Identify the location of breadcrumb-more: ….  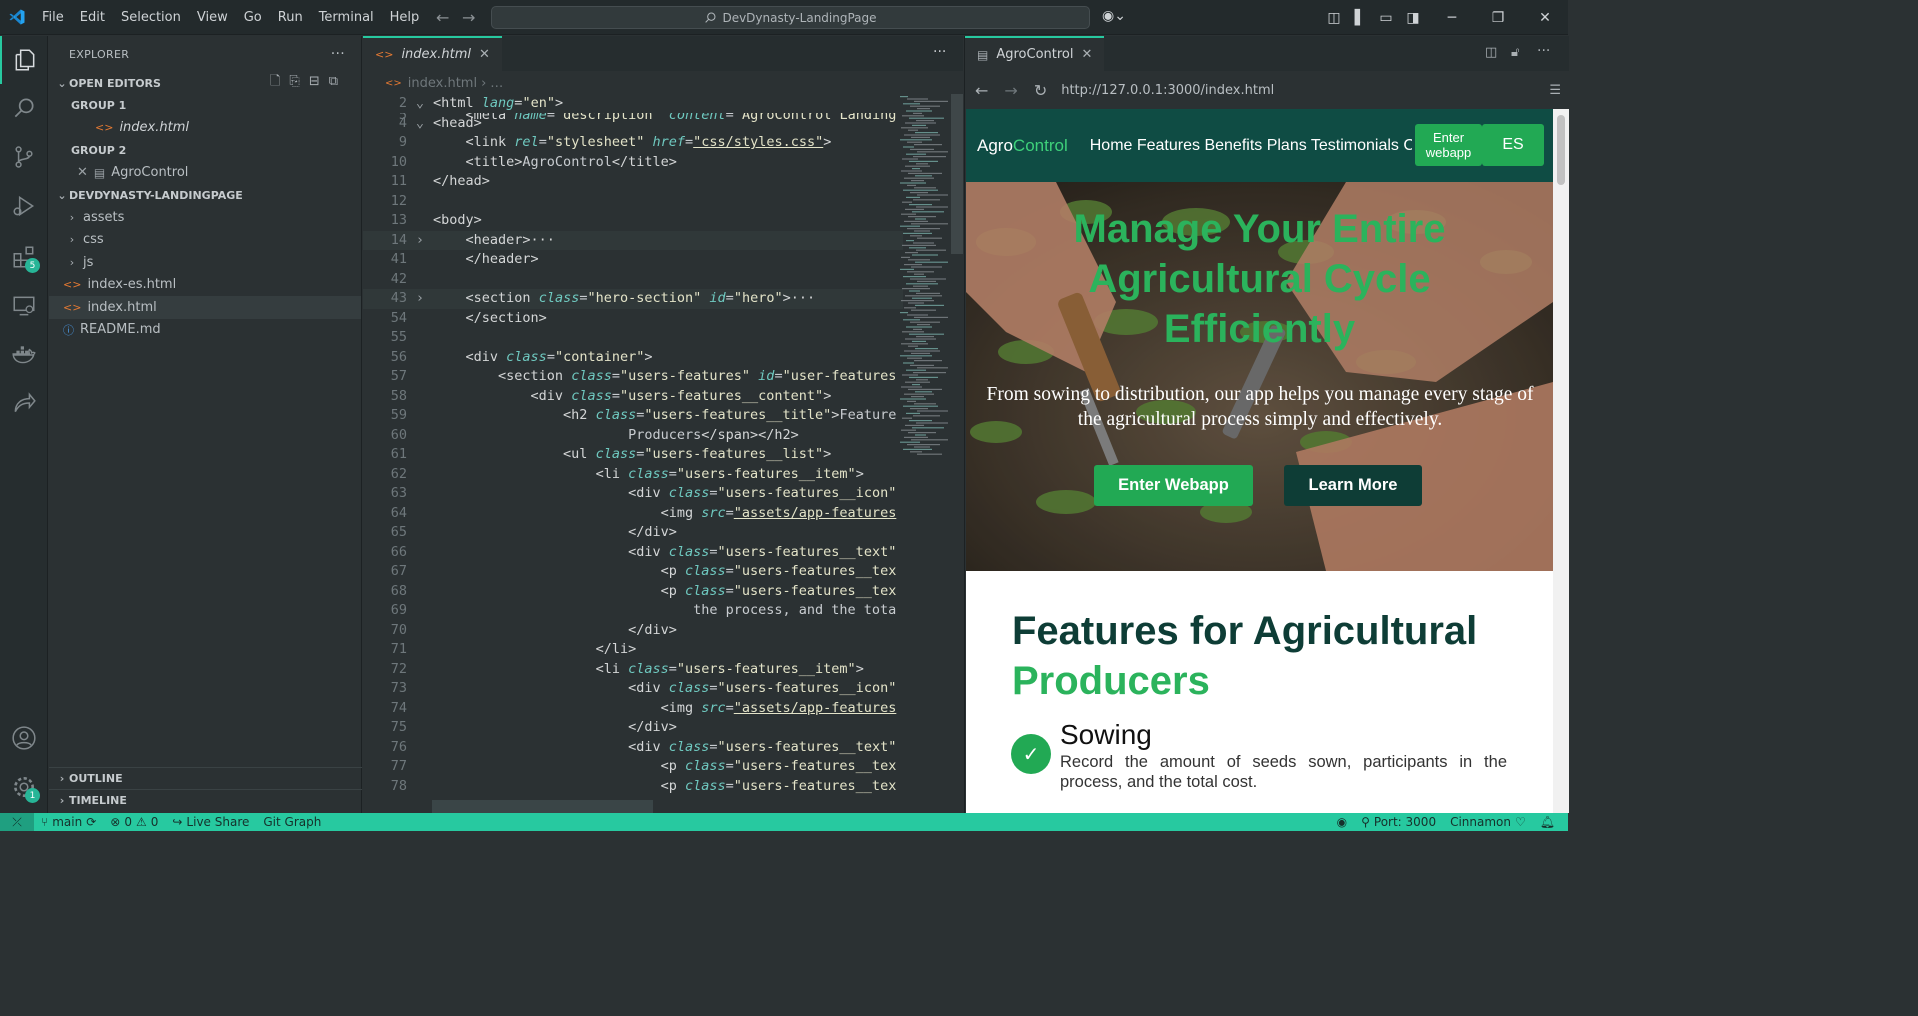
(496, 83).